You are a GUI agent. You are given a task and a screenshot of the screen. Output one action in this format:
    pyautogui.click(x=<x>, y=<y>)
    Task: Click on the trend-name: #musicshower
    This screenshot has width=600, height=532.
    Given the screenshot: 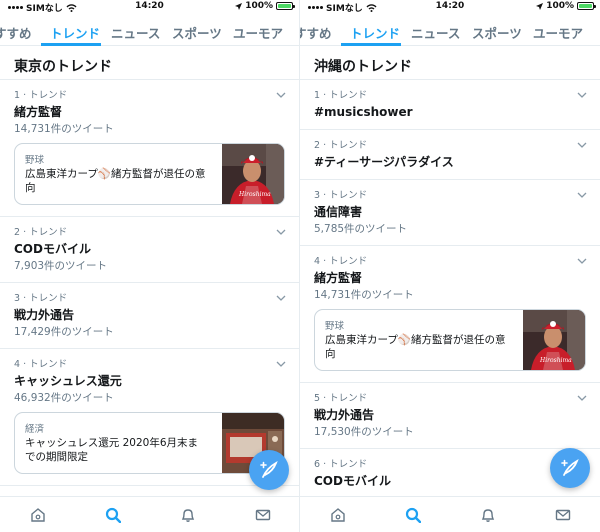 What is the action you would take?
    pyautogui.click(x=363, y=112)
    